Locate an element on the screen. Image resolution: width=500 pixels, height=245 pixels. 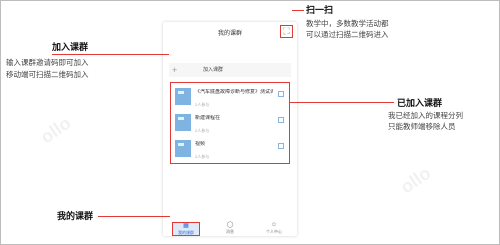
tab-my-course-groups: ▦ 我的课群 is located at coordinates (186, 229).